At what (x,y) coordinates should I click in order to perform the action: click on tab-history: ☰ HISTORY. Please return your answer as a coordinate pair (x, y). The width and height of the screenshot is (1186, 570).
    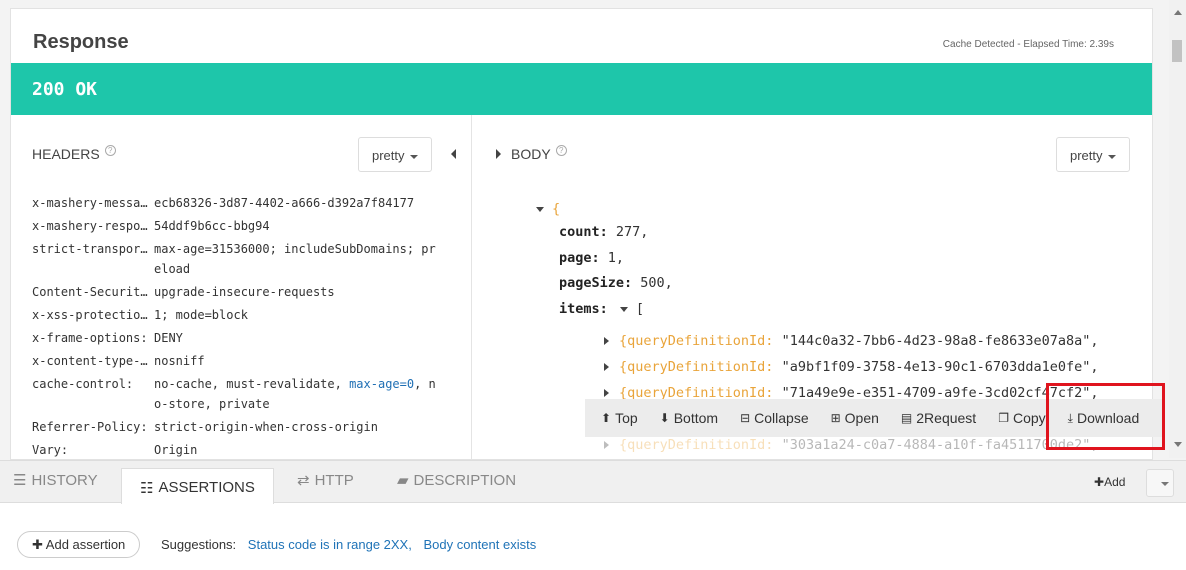
    Looking at the image, I should click on (55, 480).